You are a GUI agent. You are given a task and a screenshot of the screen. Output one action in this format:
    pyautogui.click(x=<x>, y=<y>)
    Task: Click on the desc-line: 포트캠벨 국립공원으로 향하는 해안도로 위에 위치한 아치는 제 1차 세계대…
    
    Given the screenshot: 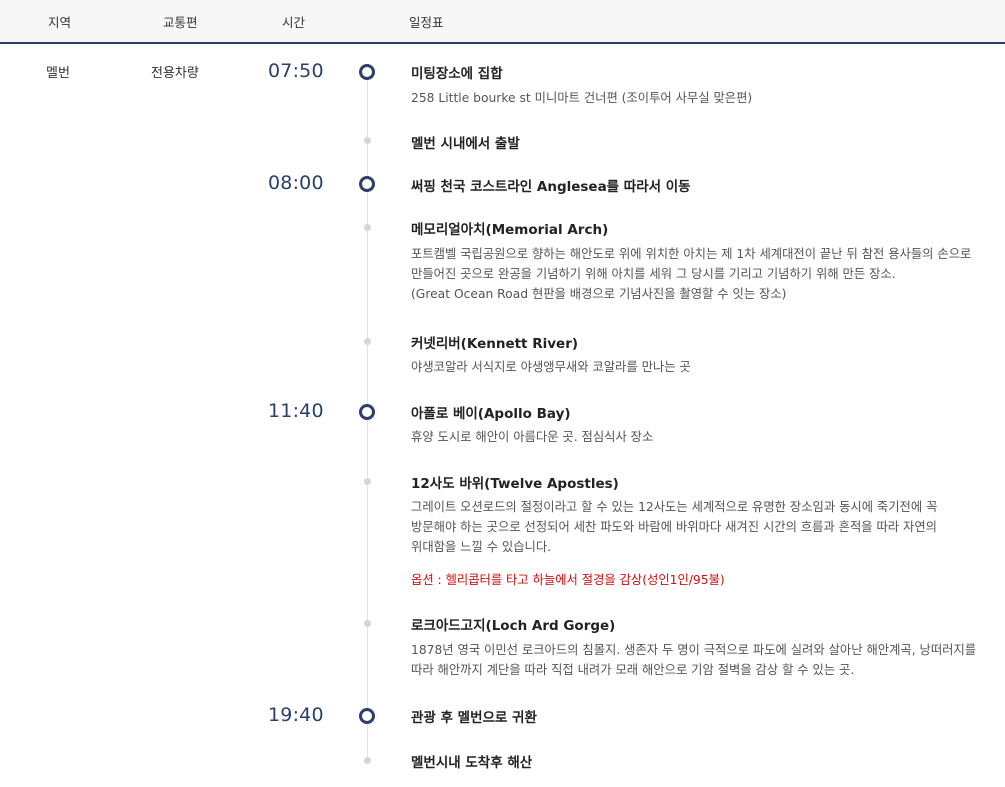 What is the action you would take?
    pyautogui.click(x=691, y=254)
    